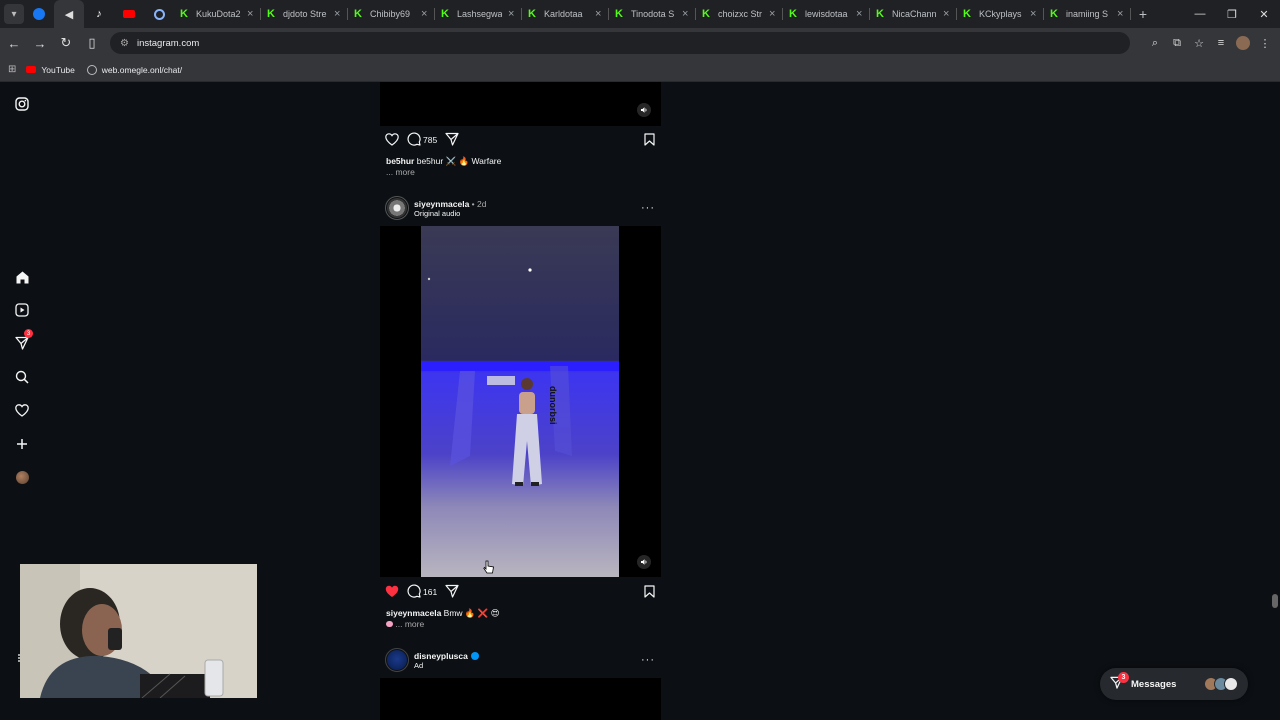  Describe the element at coordinates (58, 69) in the screenshot. I see `bookmark-label: YouTube` at that location.